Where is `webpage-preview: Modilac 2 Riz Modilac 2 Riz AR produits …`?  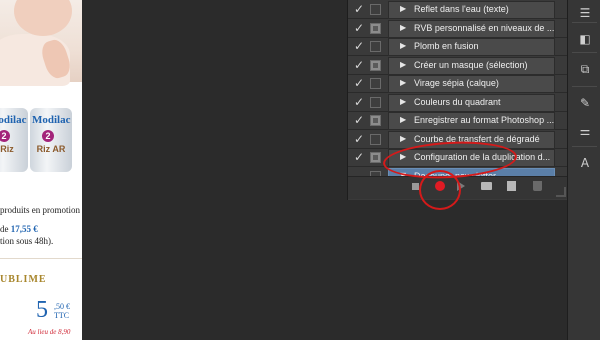 webpage-preview: Modilac 2 Riz Modilac 2 Riz AR produits … is located at coordinates (41, 170).